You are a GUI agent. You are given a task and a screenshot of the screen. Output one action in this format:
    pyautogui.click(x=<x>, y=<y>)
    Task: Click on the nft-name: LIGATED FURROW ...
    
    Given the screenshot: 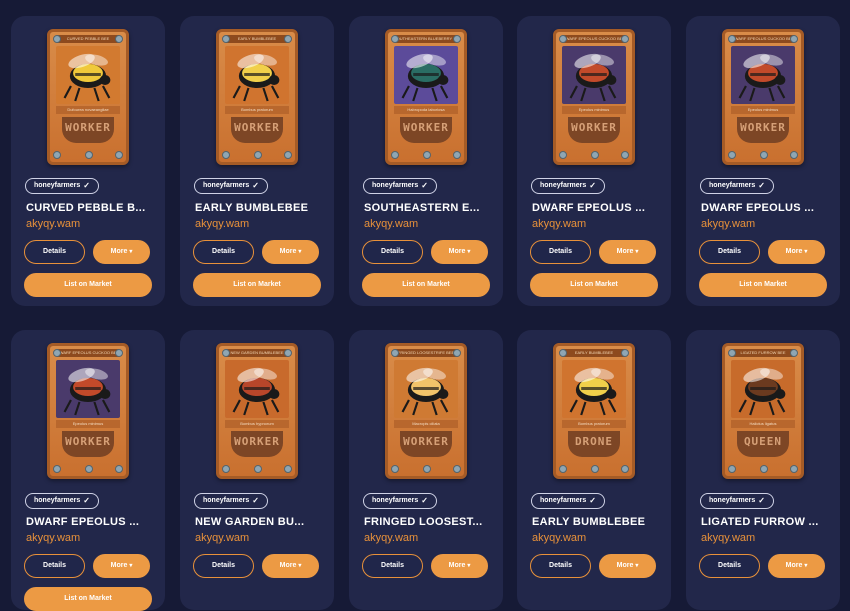 What is the action you would take?
    pyautogui.click(x=771, y=522)
    